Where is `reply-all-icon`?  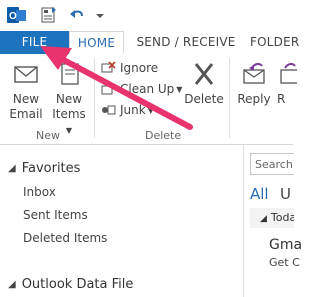 reply-all-icon is located at coordinates (288, 73).